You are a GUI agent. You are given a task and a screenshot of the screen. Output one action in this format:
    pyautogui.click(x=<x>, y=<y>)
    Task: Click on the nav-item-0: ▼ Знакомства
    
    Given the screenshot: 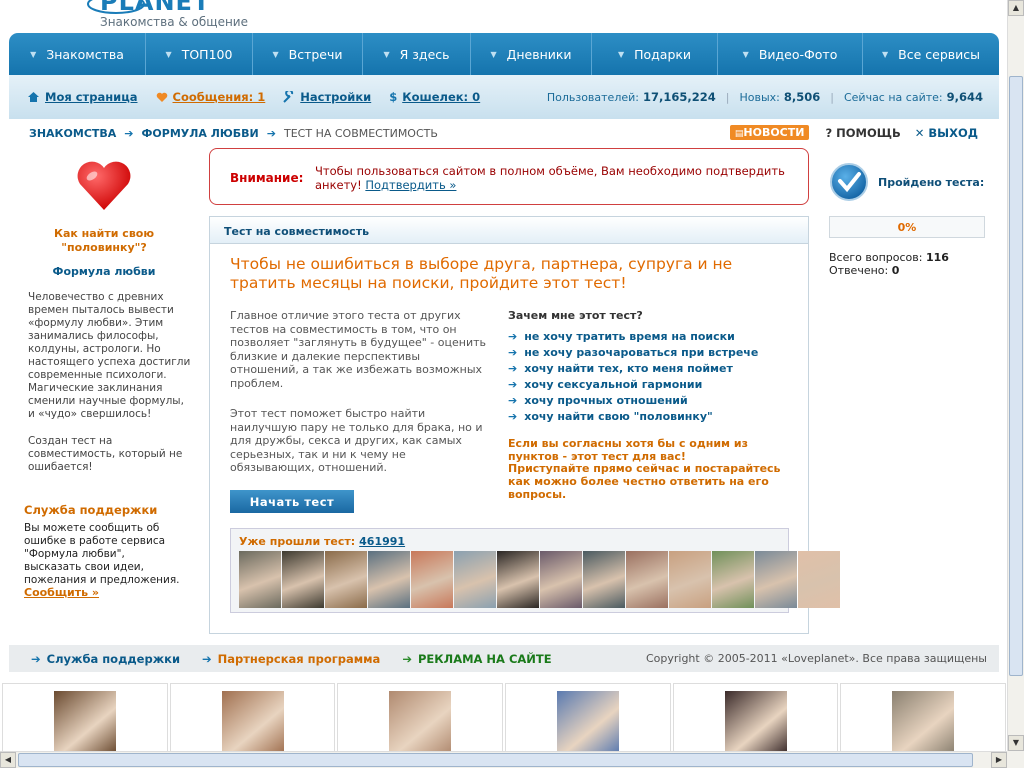 What is the action you would take?
    pyautogui.click(x=77, y=54)
    